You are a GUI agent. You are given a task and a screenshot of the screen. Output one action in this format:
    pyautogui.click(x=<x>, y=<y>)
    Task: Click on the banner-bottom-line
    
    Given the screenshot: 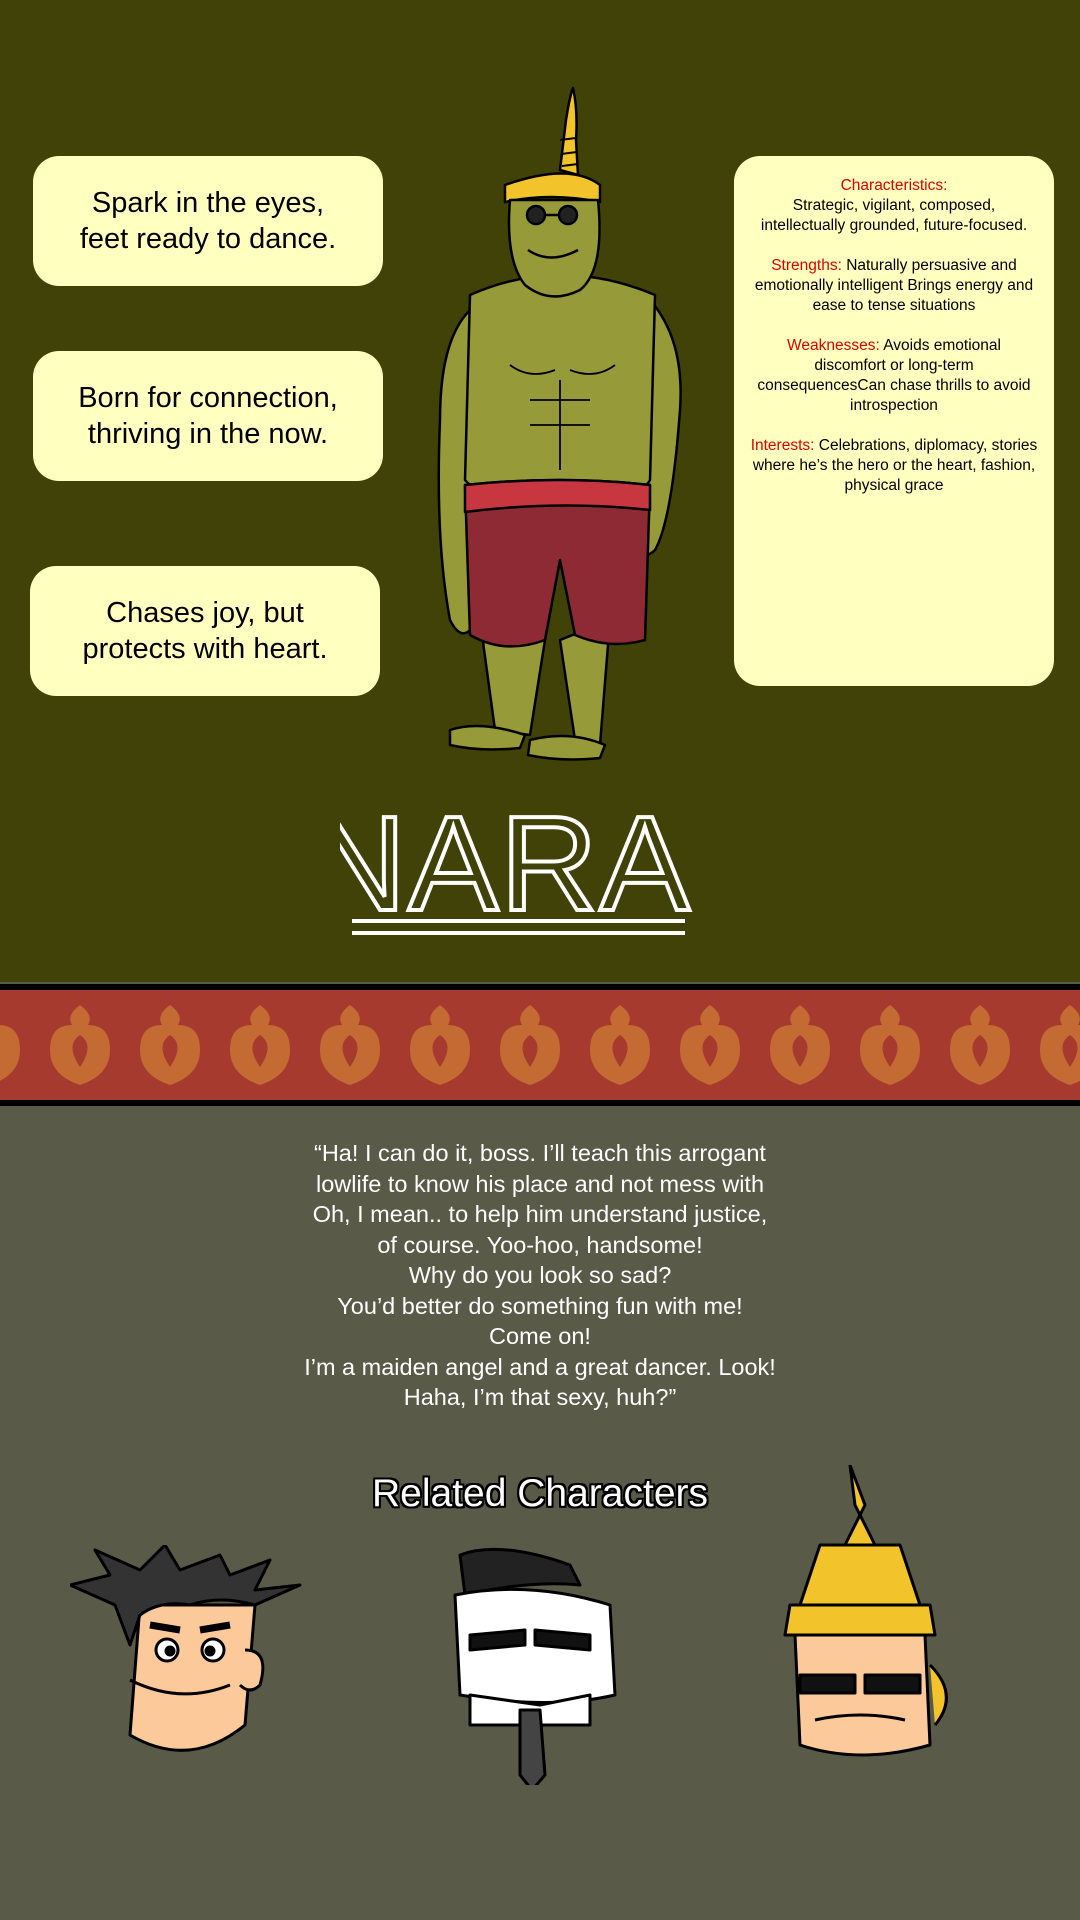 What is the action you would take?
    pyautogui.click(x=540, y=1103)
    